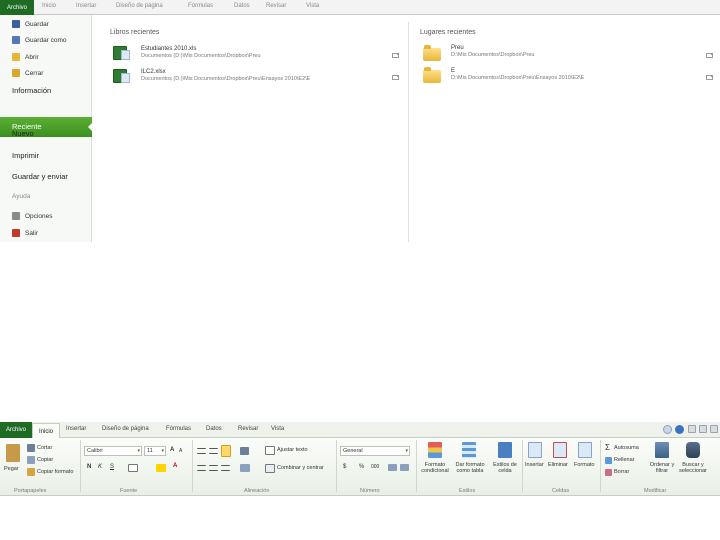 Image resolution: width=720 pixels, height=540 pixels. I want to click on thousands-button: 000, so click(375, 467).